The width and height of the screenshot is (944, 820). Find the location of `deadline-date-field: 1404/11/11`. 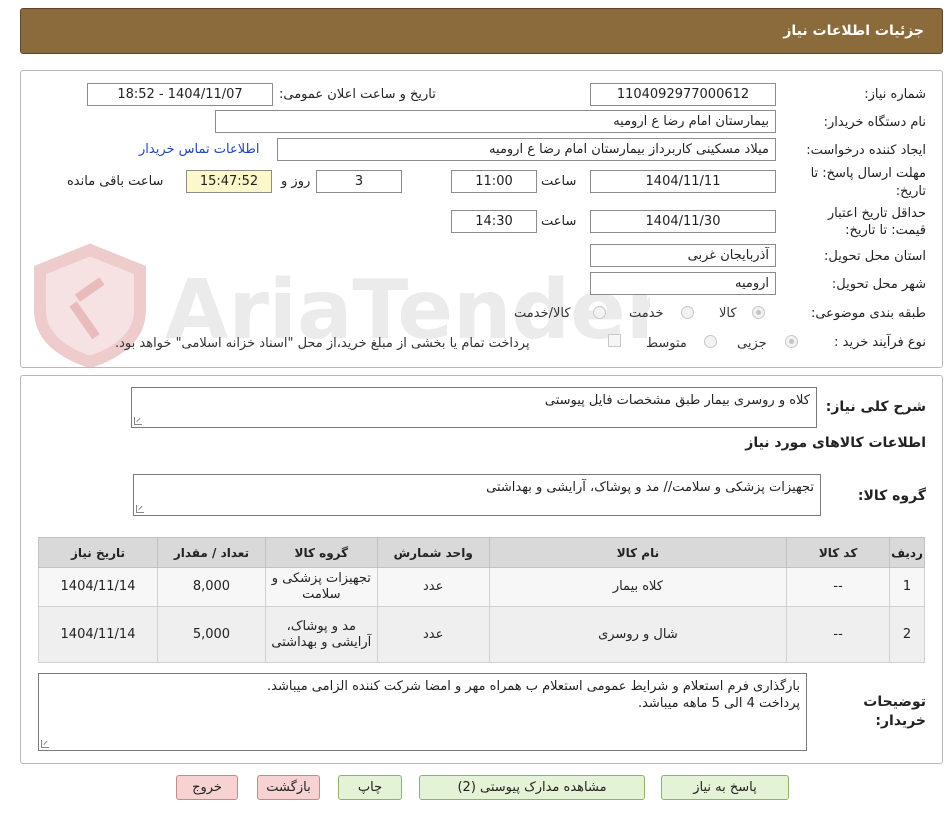

deadline-date-field: 1404/11/11 is located at coordinates (683, 181).